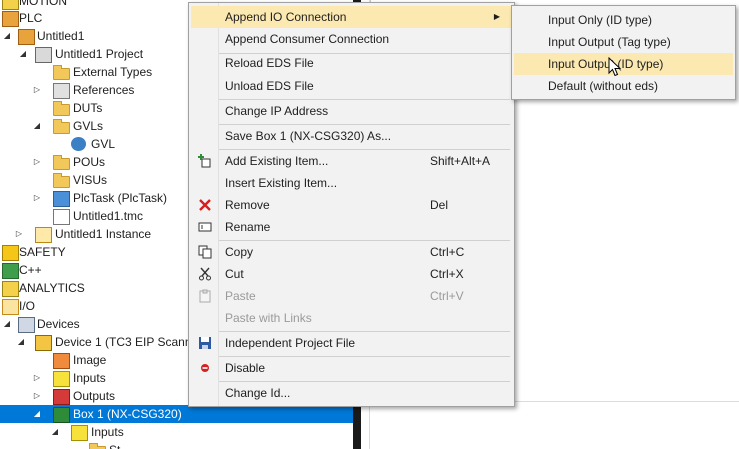 This screenshot has width=739, height=449. I want to click on paste-icon, so click(205, 296).